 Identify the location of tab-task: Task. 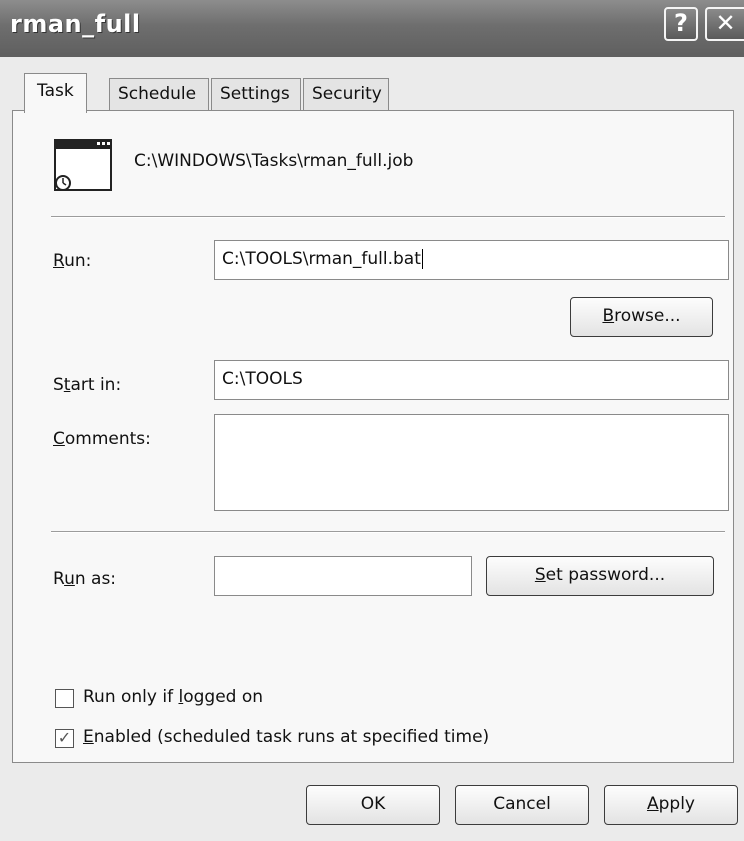
(55, 93).